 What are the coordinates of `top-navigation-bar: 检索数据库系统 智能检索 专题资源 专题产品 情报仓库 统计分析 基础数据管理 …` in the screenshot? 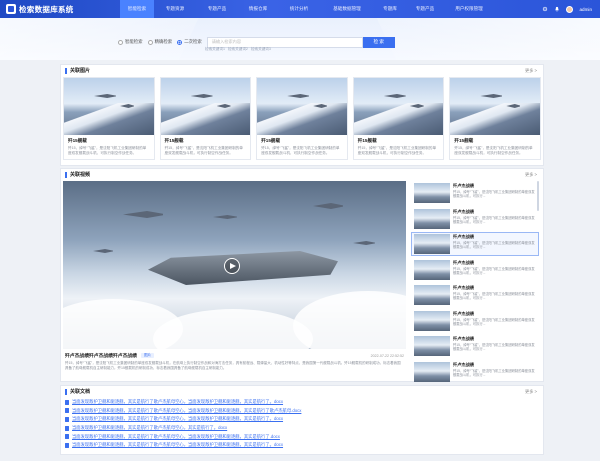 It's located at (300, 9).